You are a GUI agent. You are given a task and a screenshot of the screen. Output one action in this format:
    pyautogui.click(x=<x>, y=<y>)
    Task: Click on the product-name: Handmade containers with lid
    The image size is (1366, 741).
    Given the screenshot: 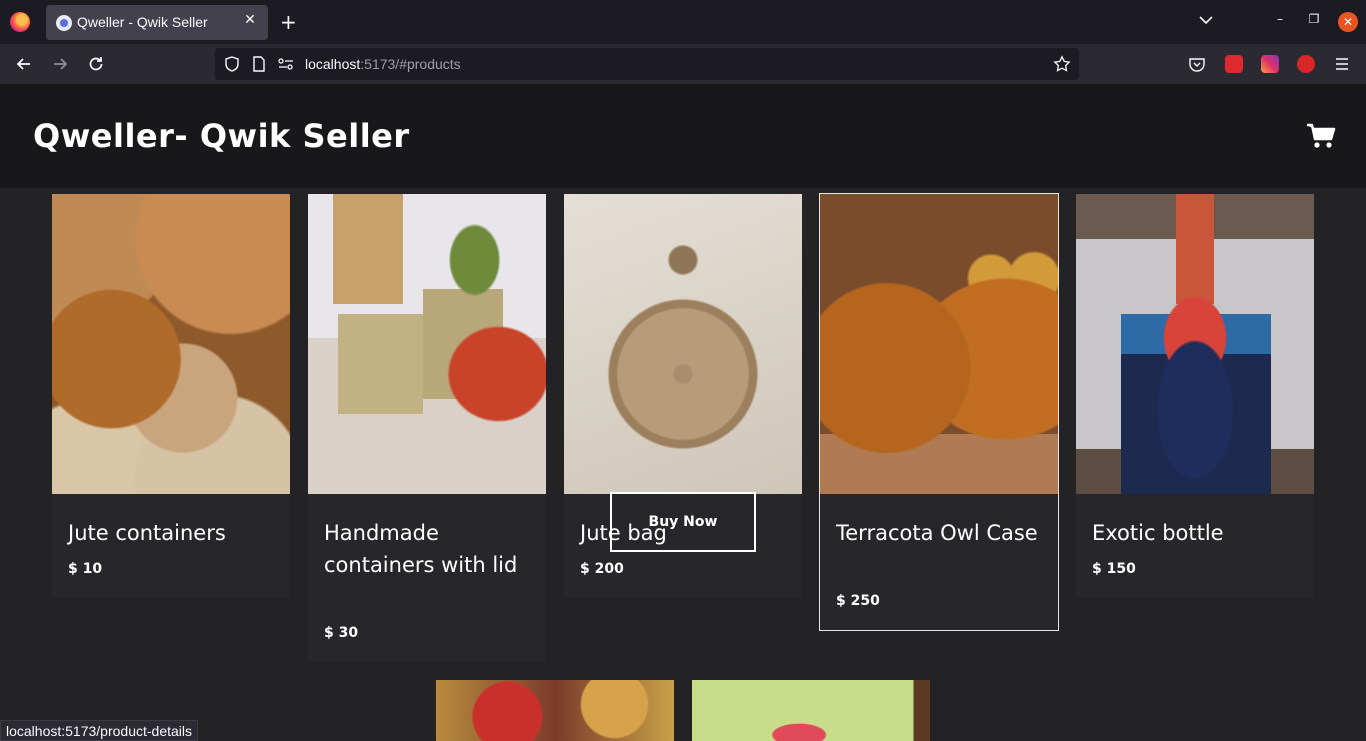 What is the action you would take?
    pyautogui.click(x=421, y=549)
    